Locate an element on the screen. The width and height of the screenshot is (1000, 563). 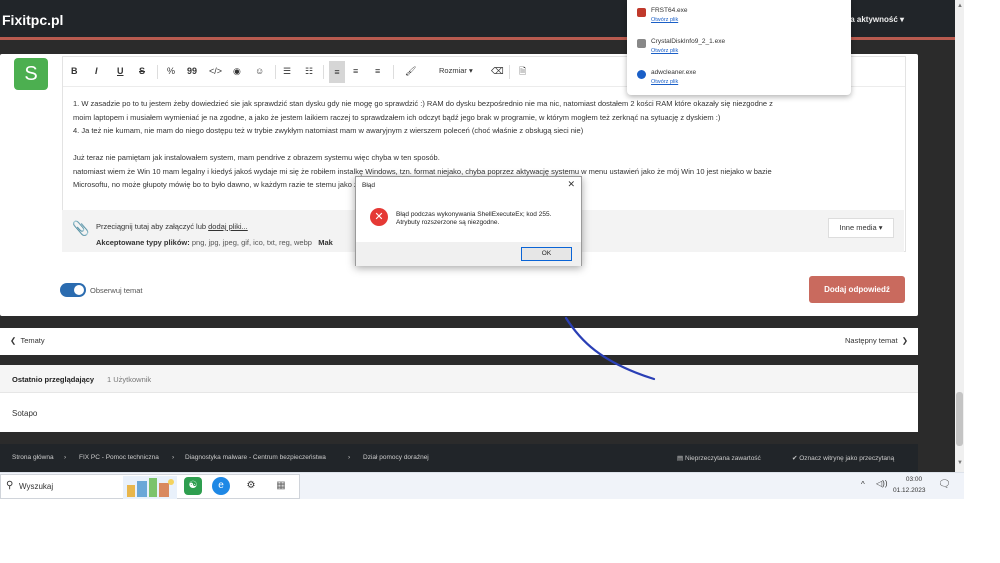
underline-button: U is located at coordinates (120, 71).